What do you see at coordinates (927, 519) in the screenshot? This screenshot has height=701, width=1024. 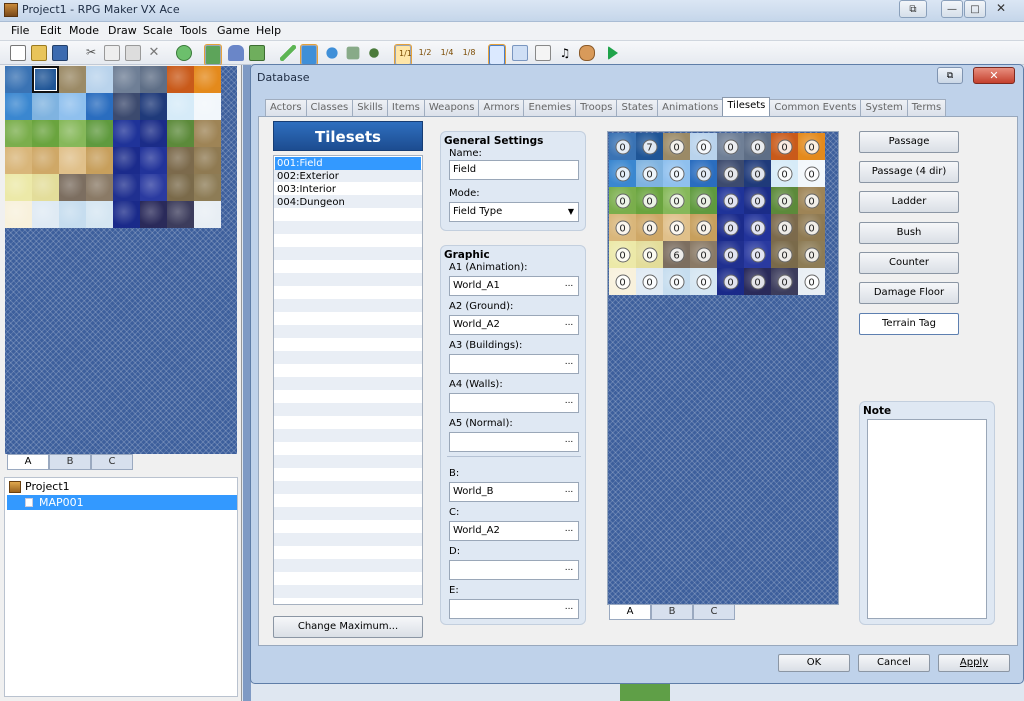 I see `note-textarea` at bounding box center [927, 519].